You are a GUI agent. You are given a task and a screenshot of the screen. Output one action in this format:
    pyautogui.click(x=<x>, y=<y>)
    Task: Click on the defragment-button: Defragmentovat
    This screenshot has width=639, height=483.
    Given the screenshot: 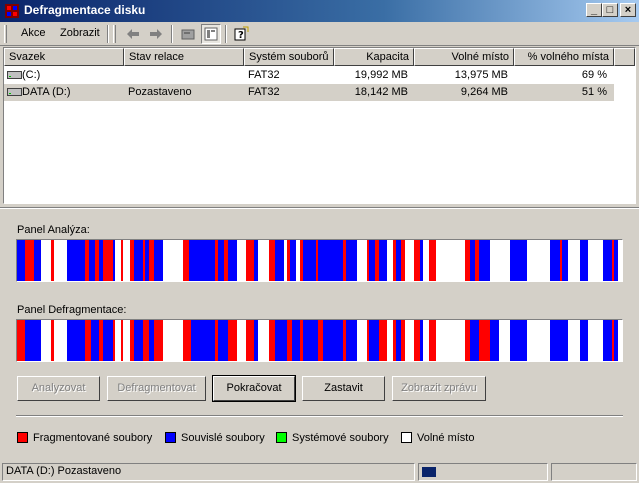 What is the action you would take?
    pyautogui.click(x=156, y=388)
    